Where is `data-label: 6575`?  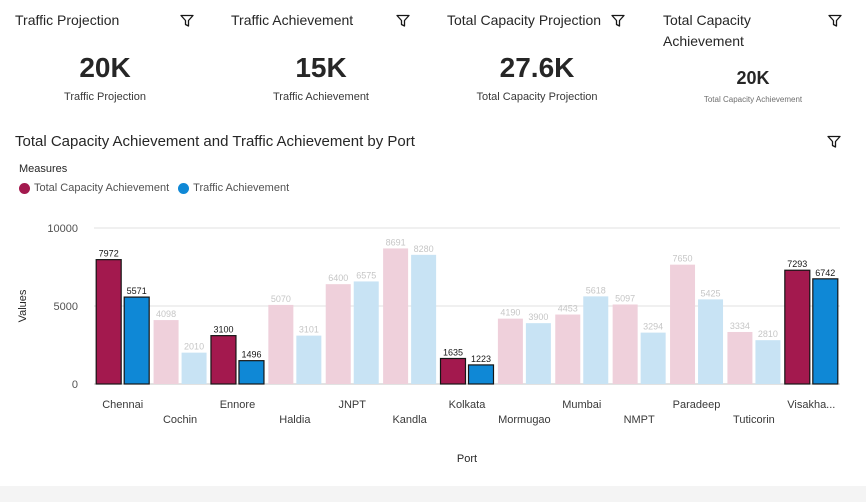
data-label: 6575 is located at coordinates (366, 275).